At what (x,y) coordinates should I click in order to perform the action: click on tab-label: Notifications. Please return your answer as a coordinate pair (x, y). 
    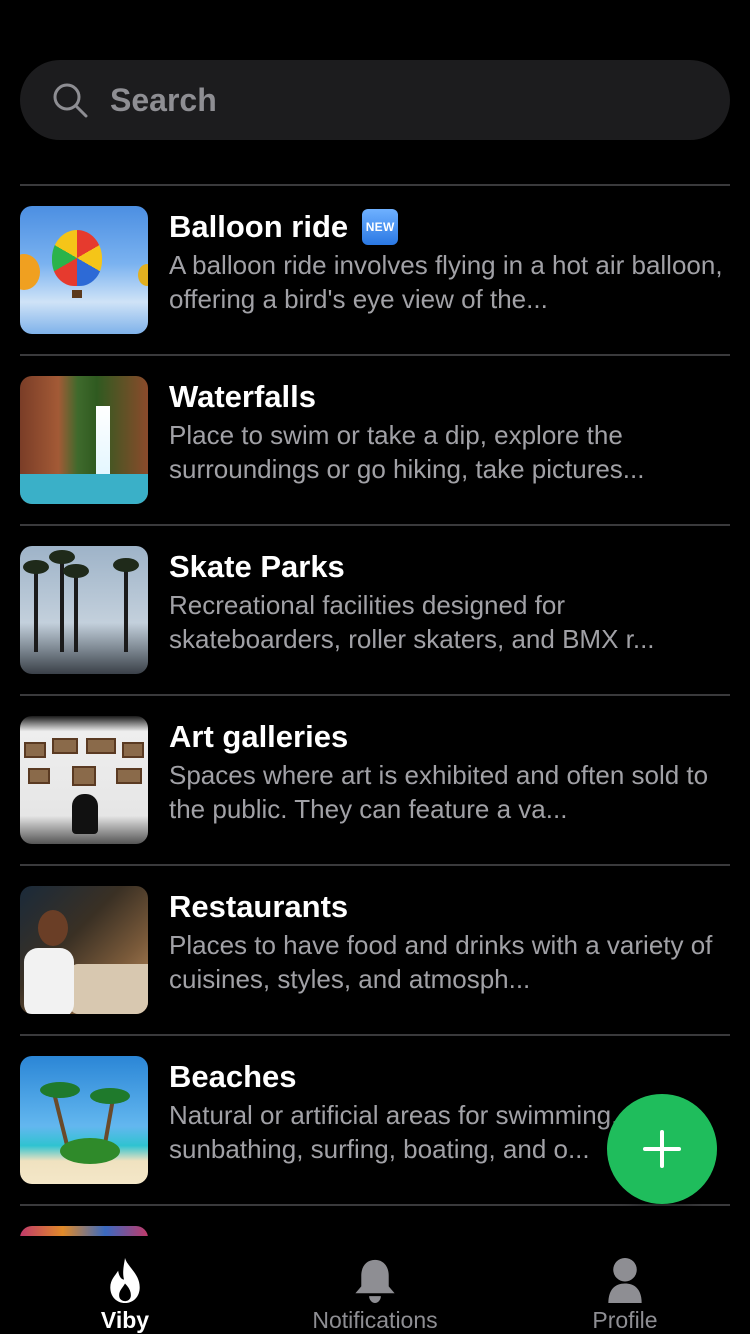
    Looking at the image, I should click on (375, 1320).